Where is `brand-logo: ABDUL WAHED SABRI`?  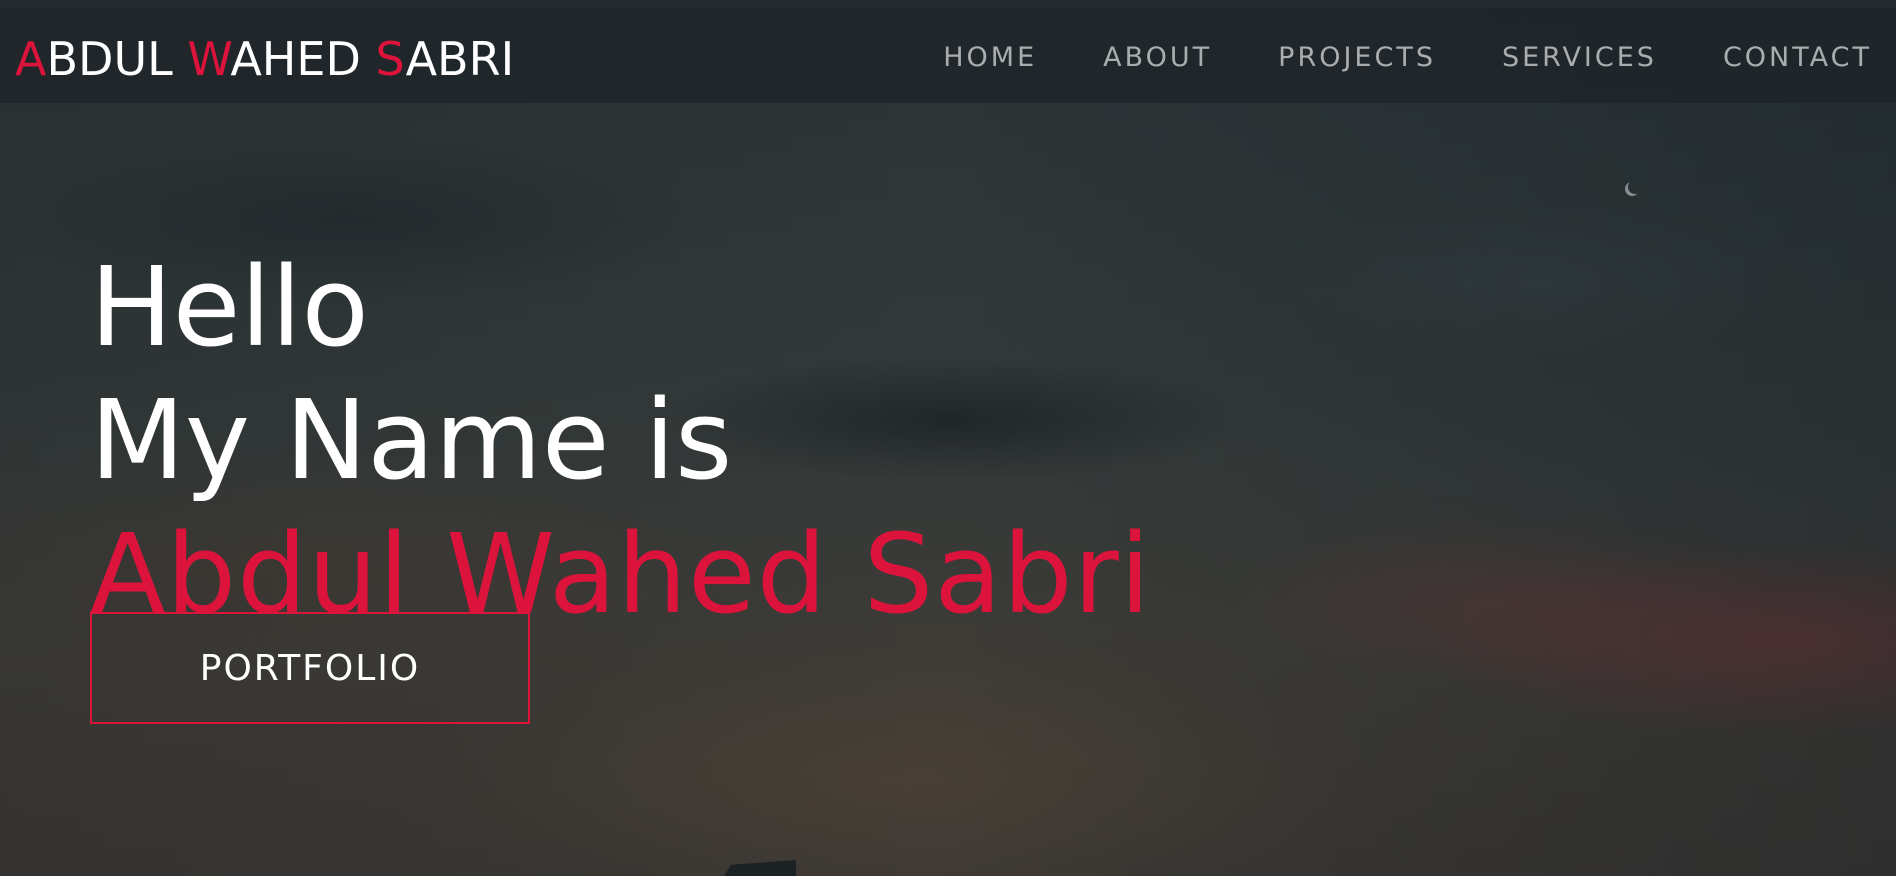 brand-logo: ABDUL WAHED SABRI is located at coordinates (264, 59).